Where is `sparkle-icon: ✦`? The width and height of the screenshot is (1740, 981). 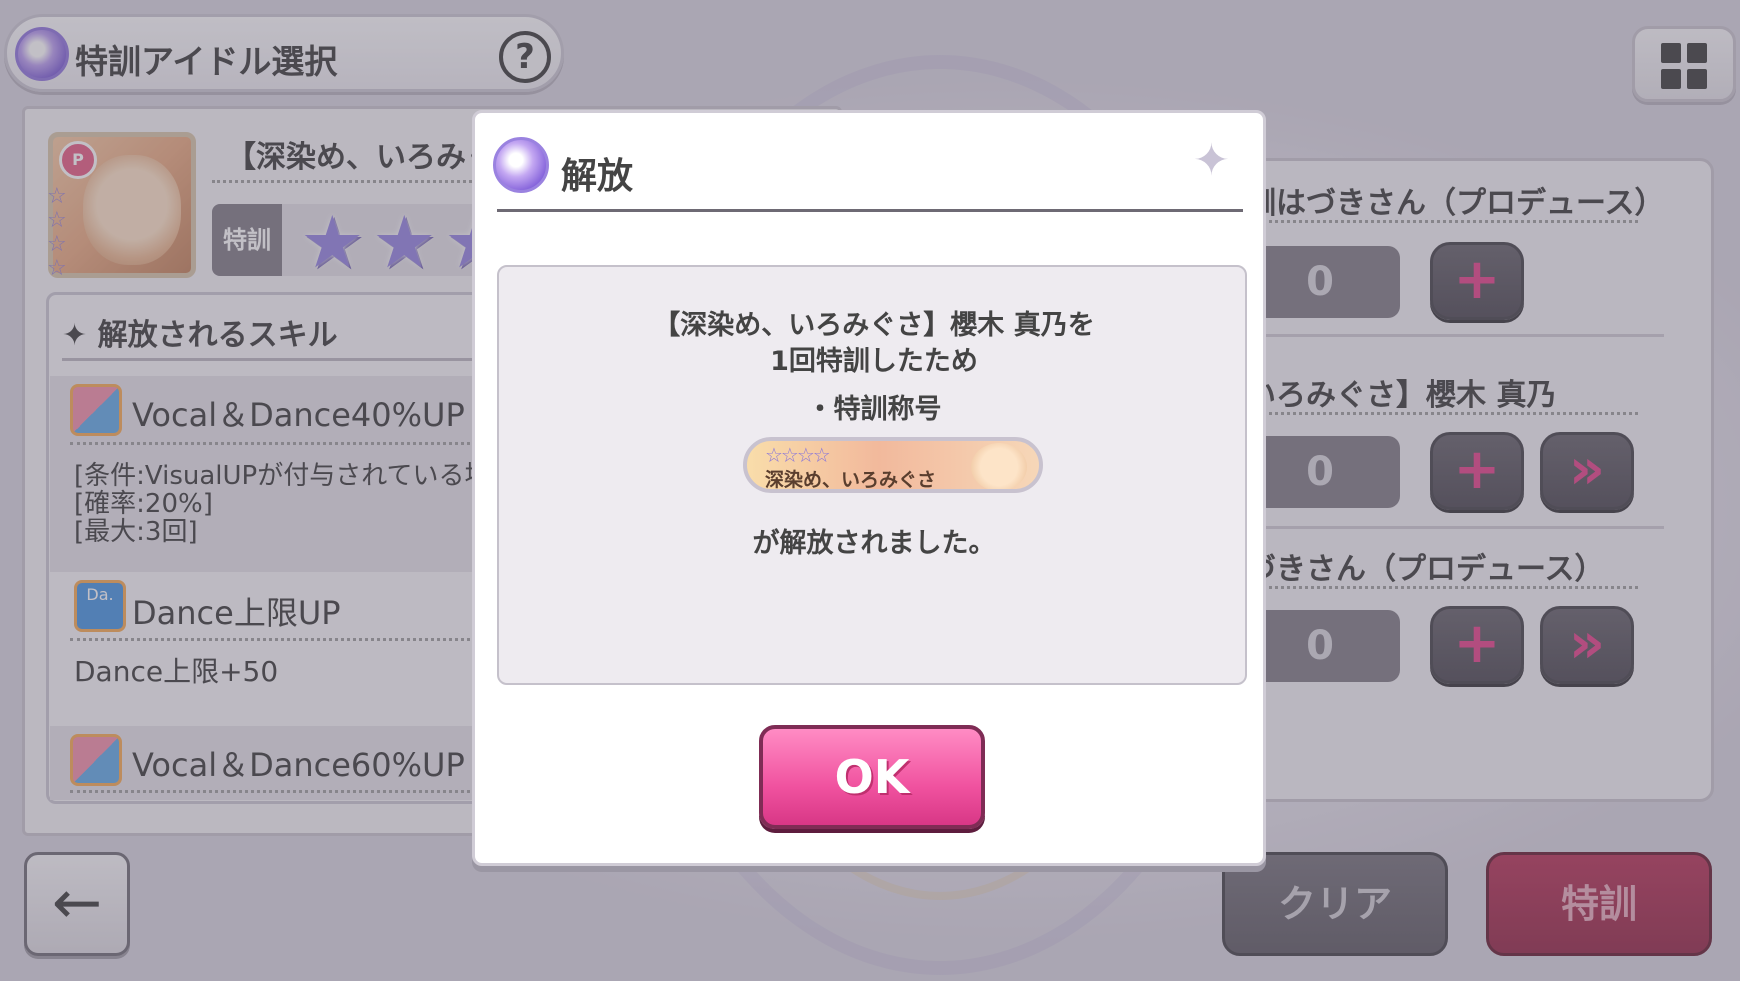
sparkle-icon: ✦ is located at coordinates (1211, 160).